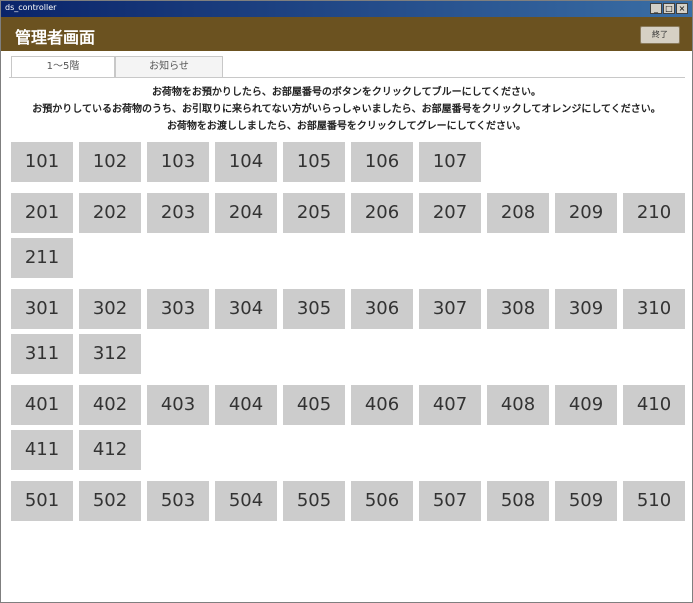  What do you see at coordinates (42, 450) in the screenshot?
I see `room-button-411: 411` at bounding box center [42, 450].